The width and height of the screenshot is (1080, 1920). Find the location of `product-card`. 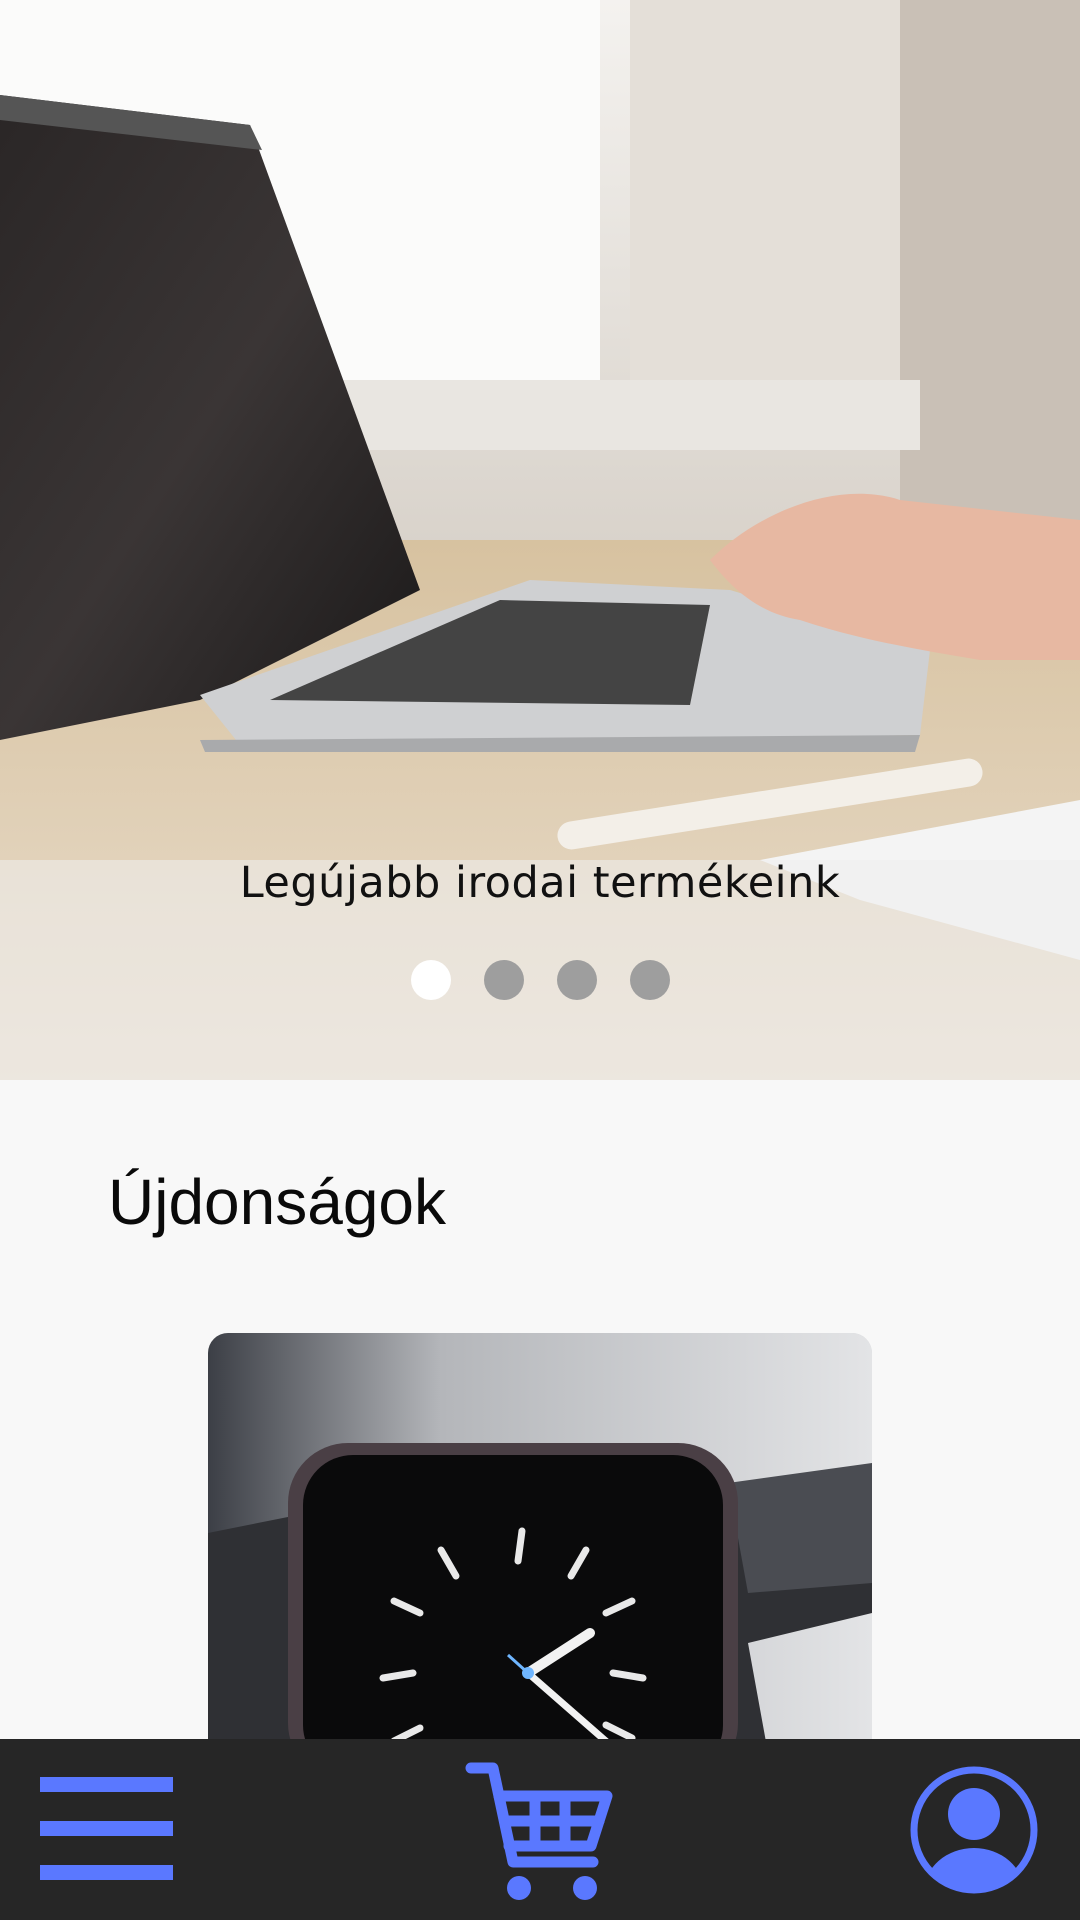

product-card is located at coordinates (540, 1543).